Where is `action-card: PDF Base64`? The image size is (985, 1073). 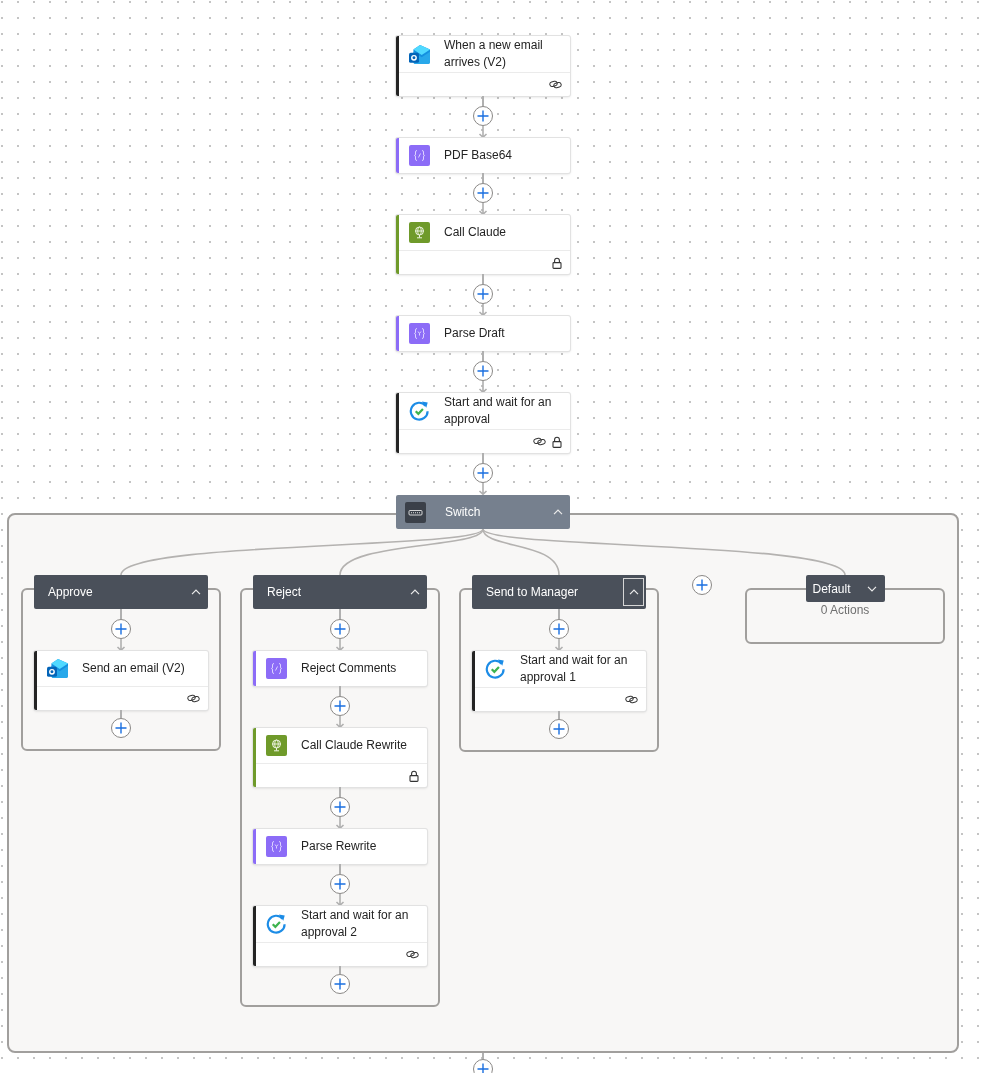 action-card: PDF Base64 is located at coordinates (483, 155).